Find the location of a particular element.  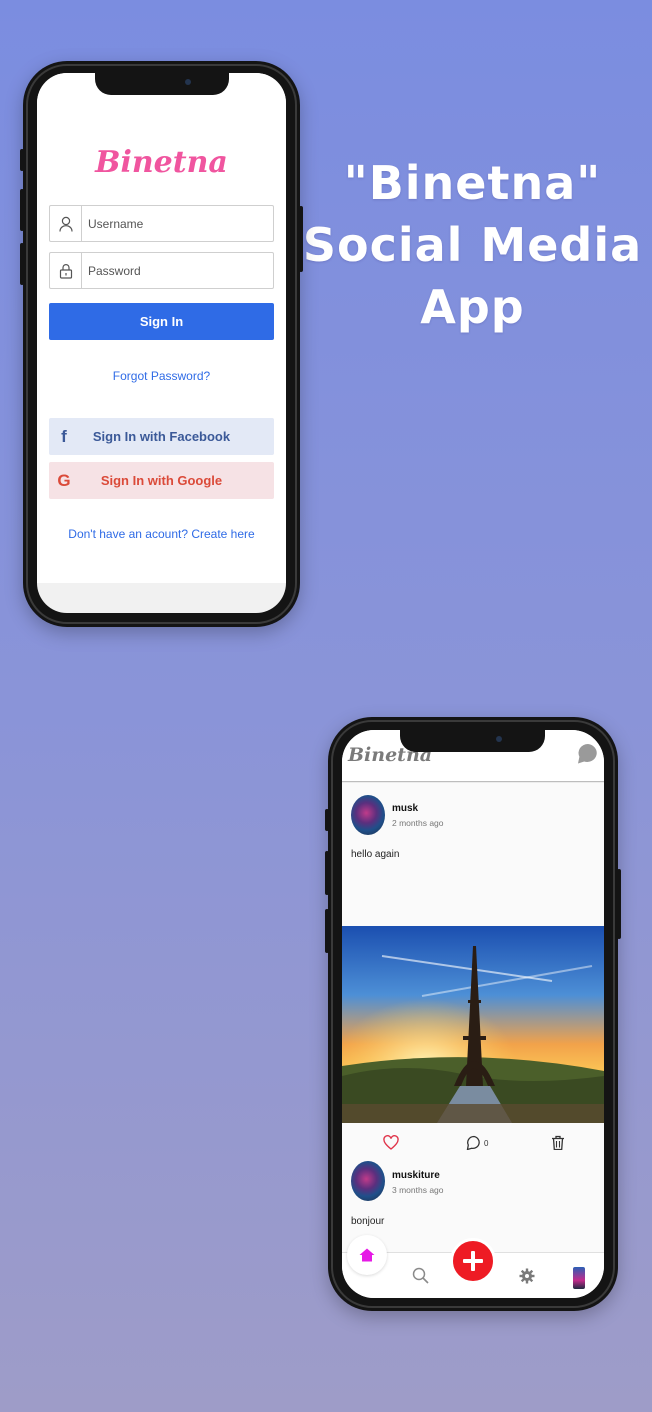

post-card: musk 2 months ago hello again 0 is located at coordinates (473, 985).